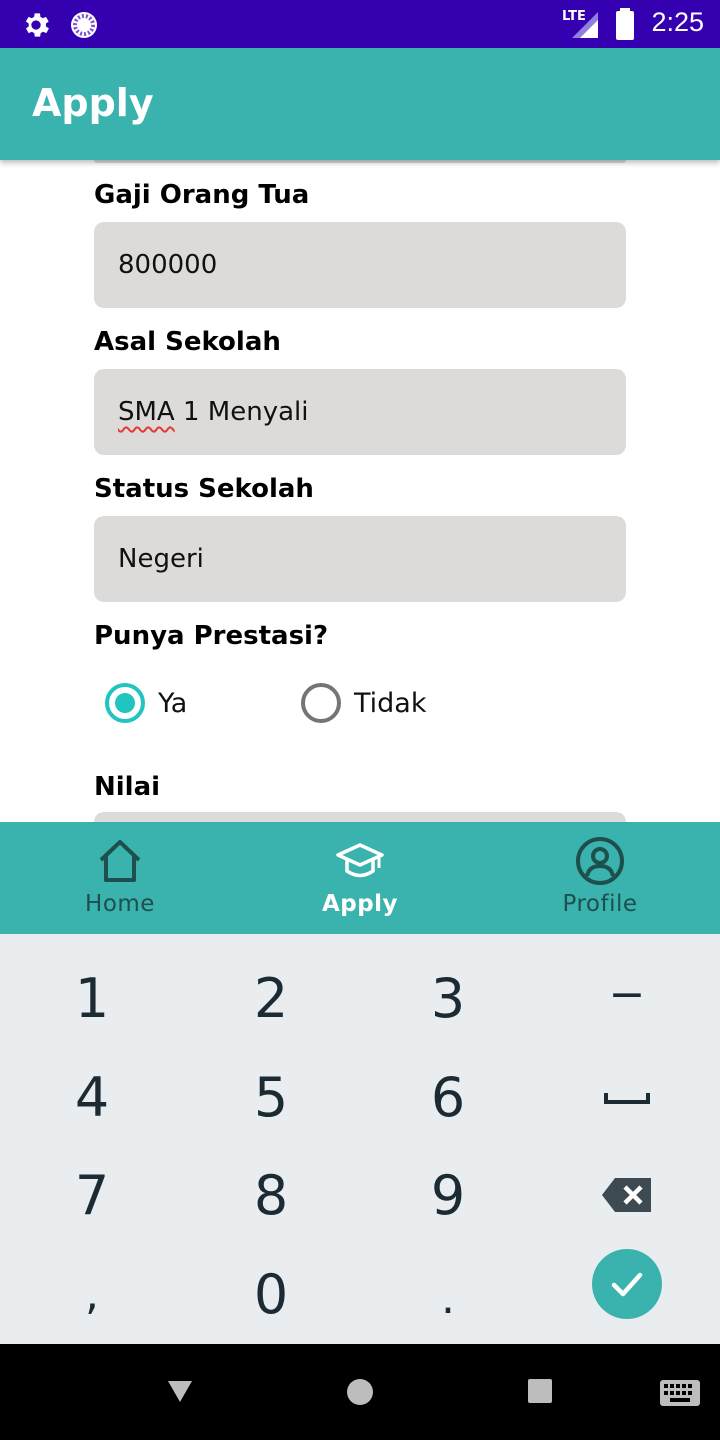 The height and width of the screenshot is (1440, 720). Describe the element at coordinates (627, 994) in the screenshot. I see `key-minus: −` at that location.